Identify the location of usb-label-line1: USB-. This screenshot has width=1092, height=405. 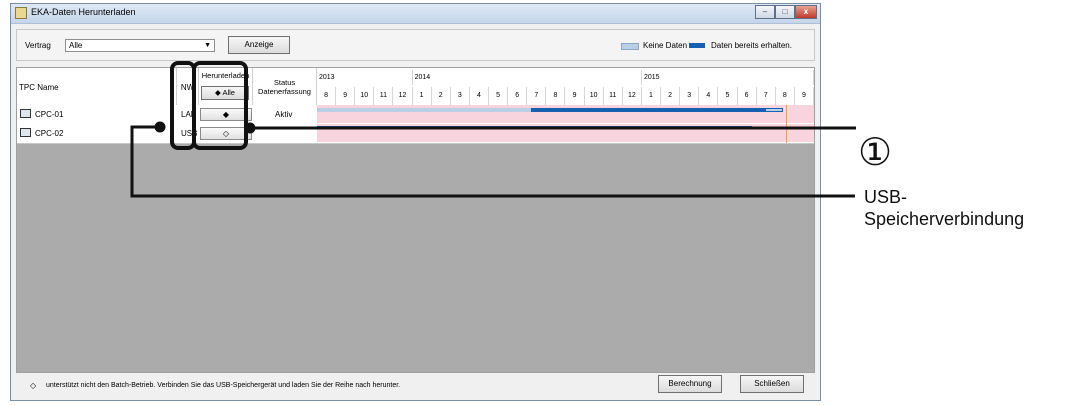
(886, 197).